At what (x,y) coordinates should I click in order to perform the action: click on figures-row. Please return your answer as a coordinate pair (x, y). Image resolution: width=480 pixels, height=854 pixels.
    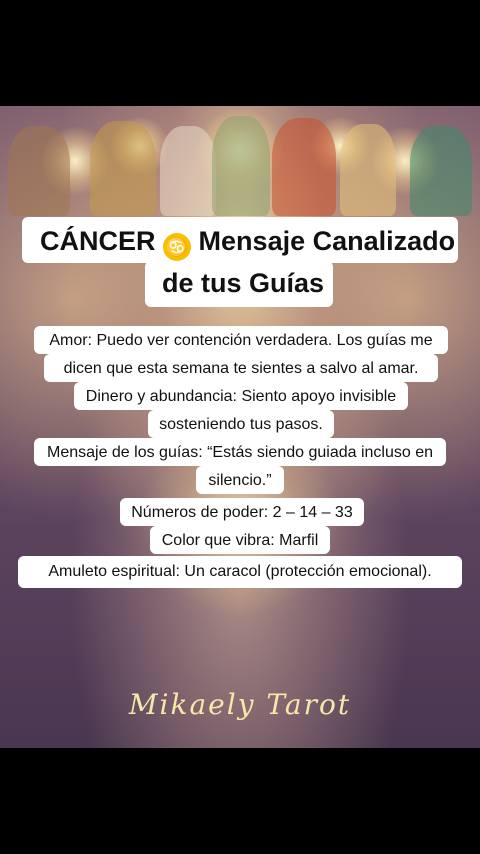
    Looking at the image, I should click on (240, 161).